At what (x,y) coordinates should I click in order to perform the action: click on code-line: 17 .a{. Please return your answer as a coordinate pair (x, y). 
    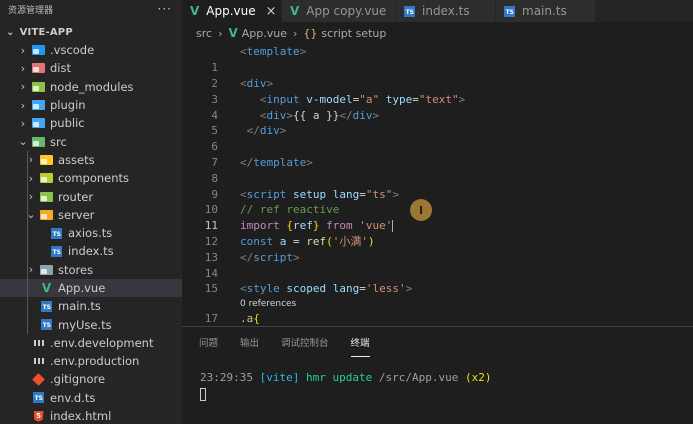
    Looking at the image, I should click on (437, 317).